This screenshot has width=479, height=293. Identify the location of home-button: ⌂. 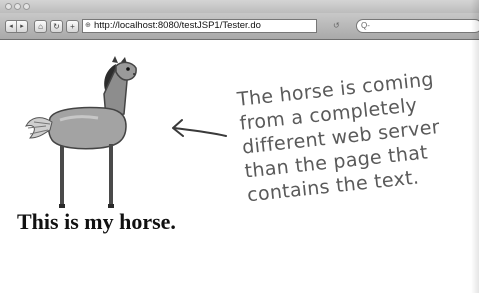
(40, 26).